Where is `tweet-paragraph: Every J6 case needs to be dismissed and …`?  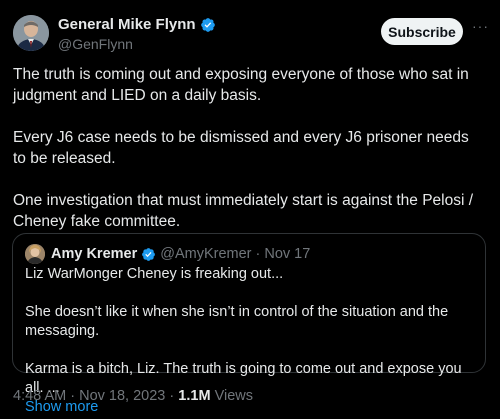 tweet-paragraph: Every J6 case needs to be dismissed and … is located at coordinates (241, 148).